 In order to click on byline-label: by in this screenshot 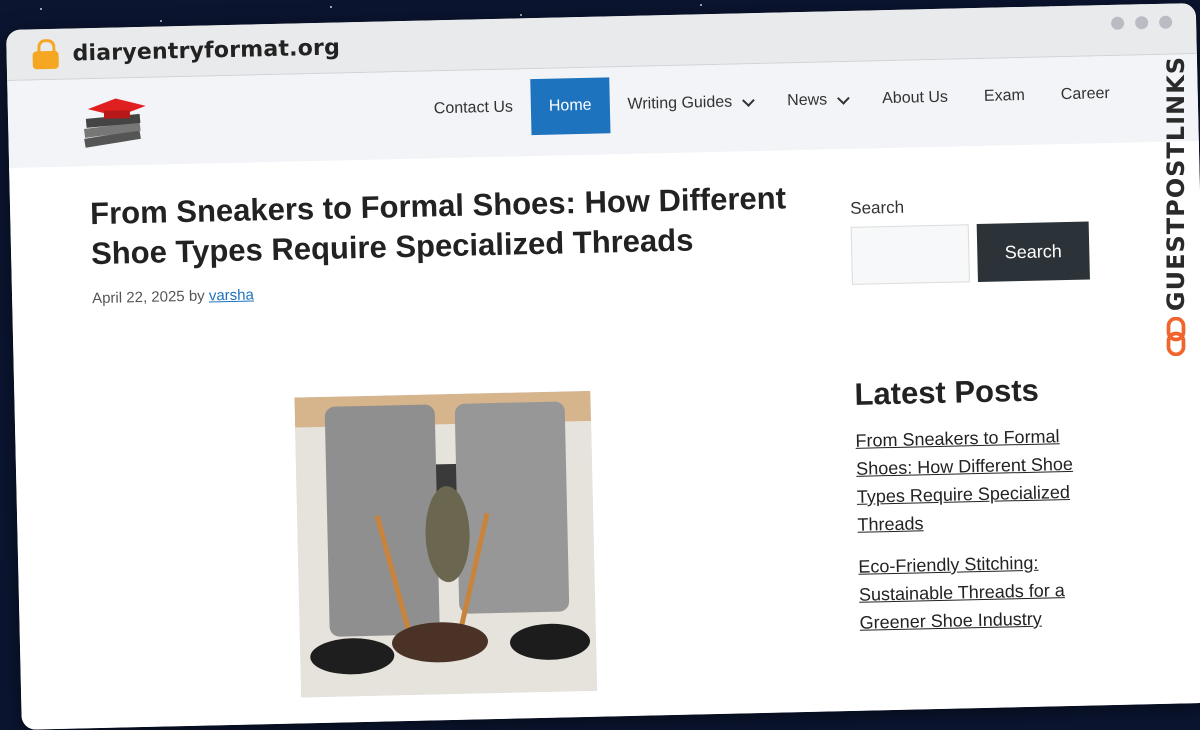, I will do `click(196, 296)`.